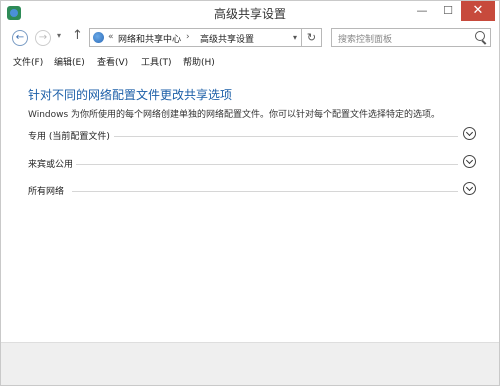 The height and width of the screenshot is (386, 500). What do you see at coordinates (250, 13) in the screenshot?
I see `title-bar: 高级共享设置 — ☐ ✕` at bounding box center [250, 13].